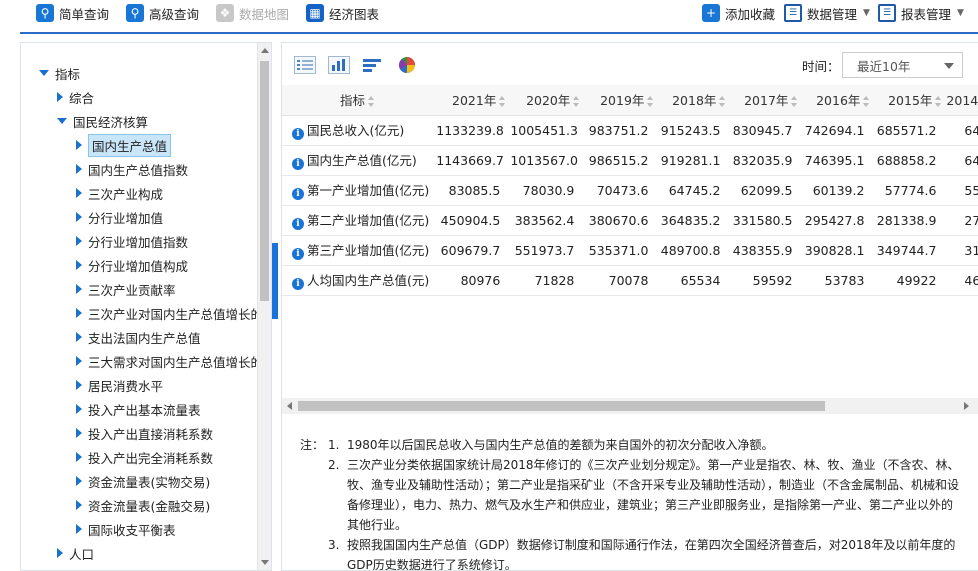  Describe the element at coordinates (339, 65) in the screenshot. I see `bar-chart-icon` at that location.